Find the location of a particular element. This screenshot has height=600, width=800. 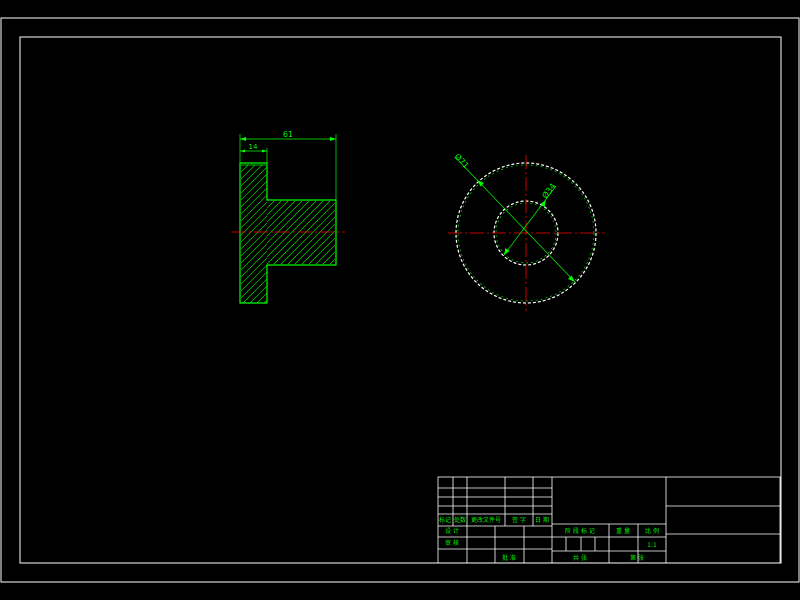

dim-arrow-right is located at coordinates (333, 139).